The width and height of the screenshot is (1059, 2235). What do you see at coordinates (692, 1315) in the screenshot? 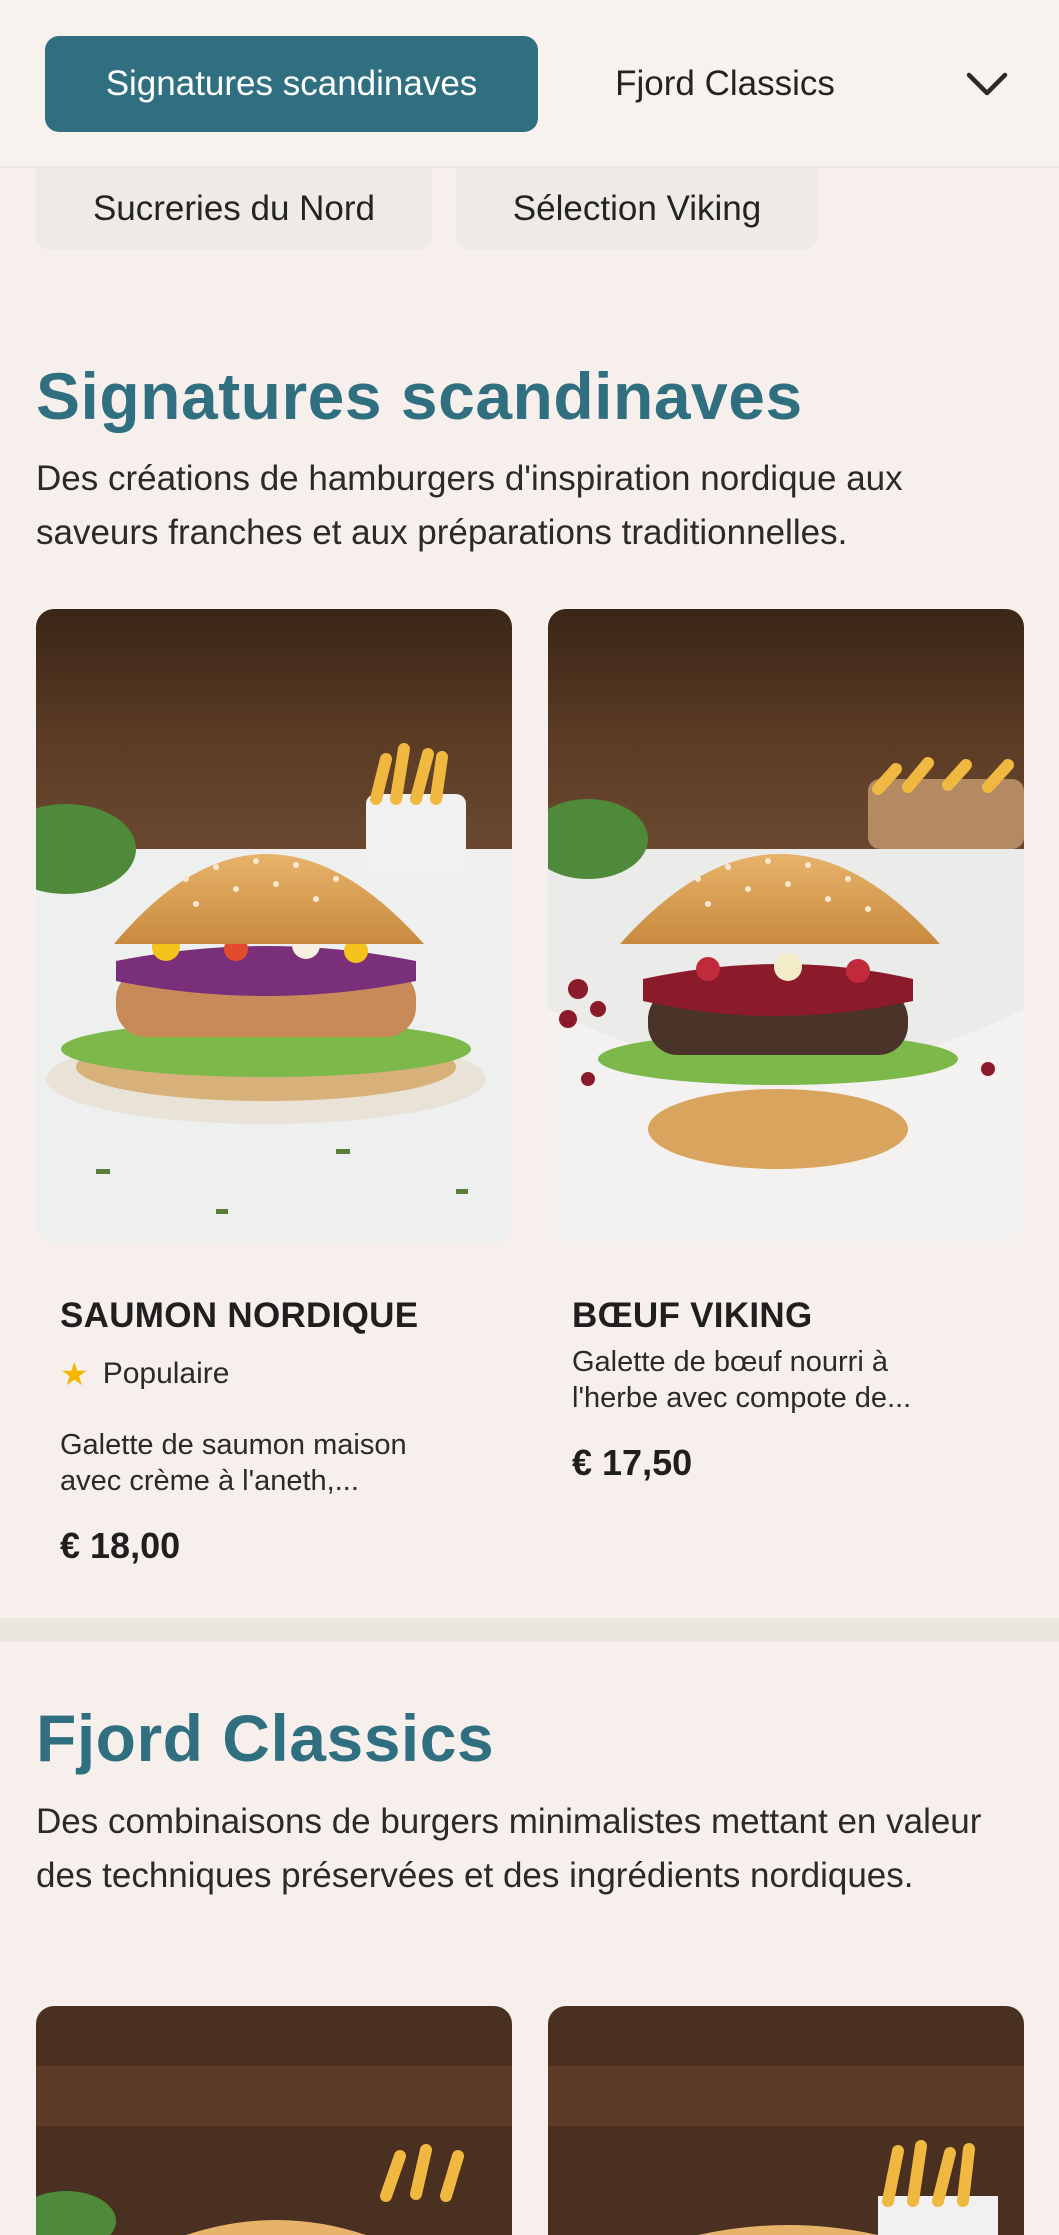
I see `card-title: BŒUF VIKING` at bounding box center [692, 1315].